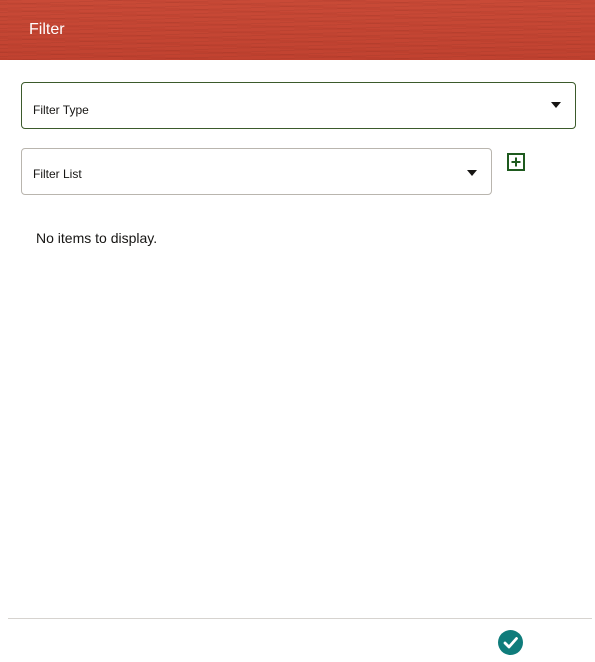 Image resolution: width=595 pixels, height=662 pixels. I want to click on filter-list-label: Filter List, so click(57, 174).